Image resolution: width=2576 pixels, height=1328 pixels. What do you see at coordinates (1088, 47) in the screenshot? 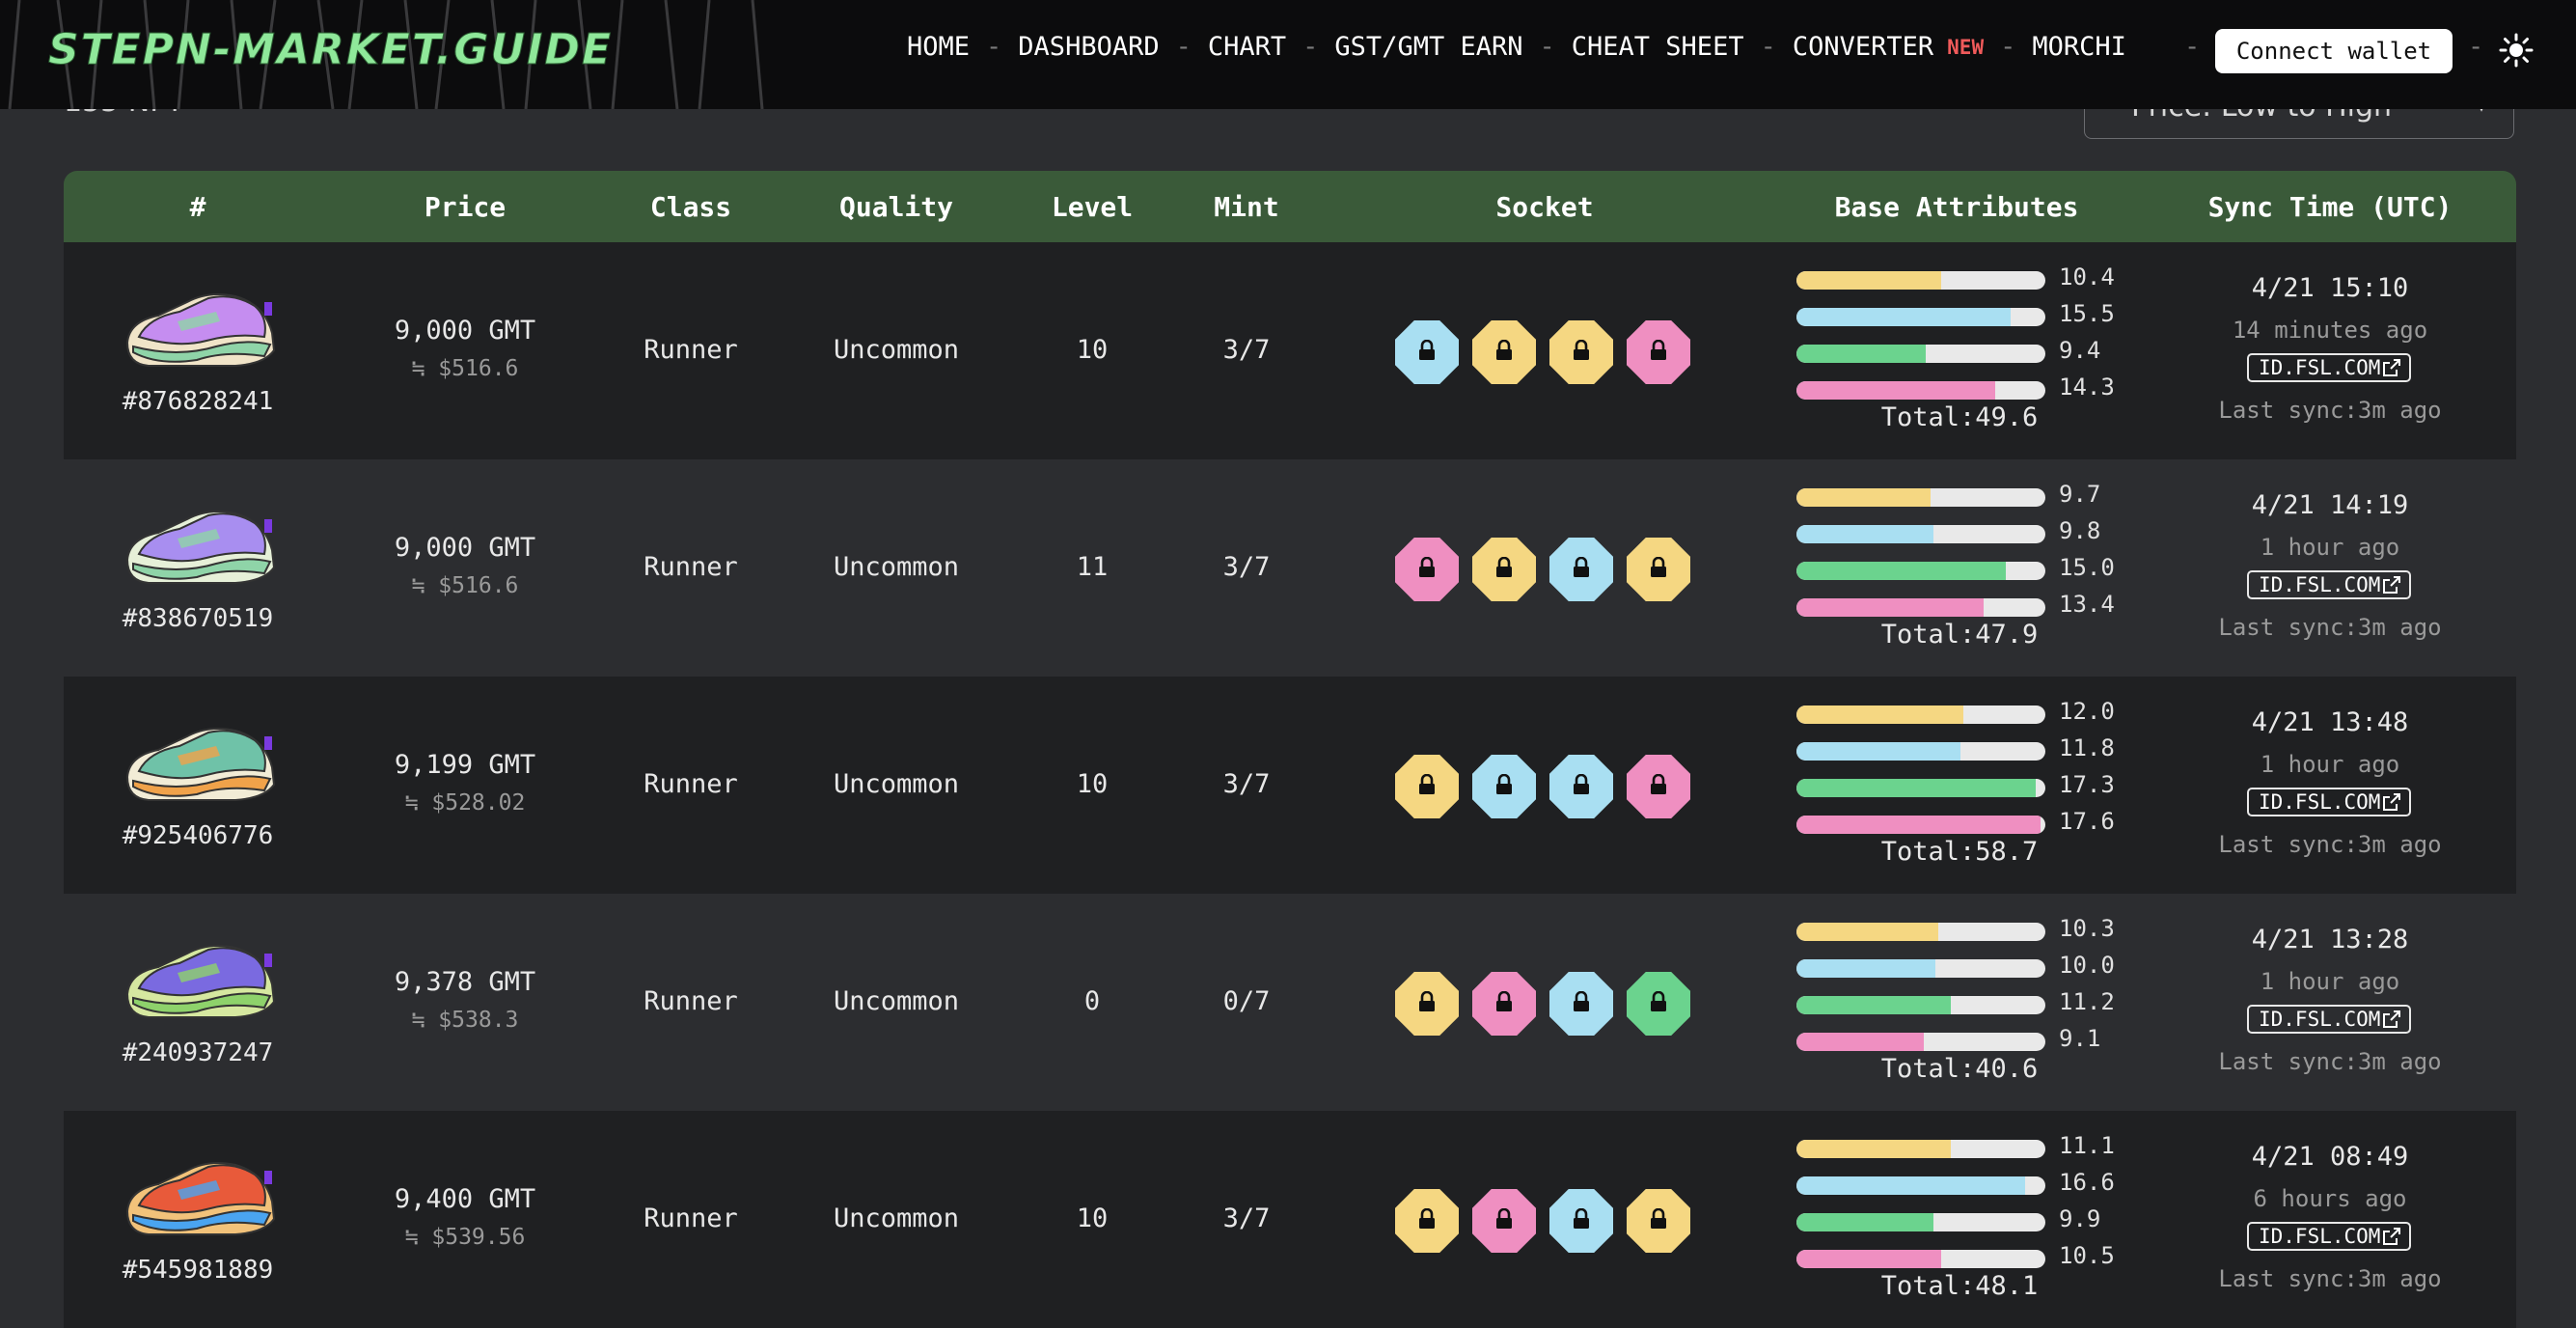
I see `nav-dashboard: DASHBOARD` at bounding box center [1088, 47].